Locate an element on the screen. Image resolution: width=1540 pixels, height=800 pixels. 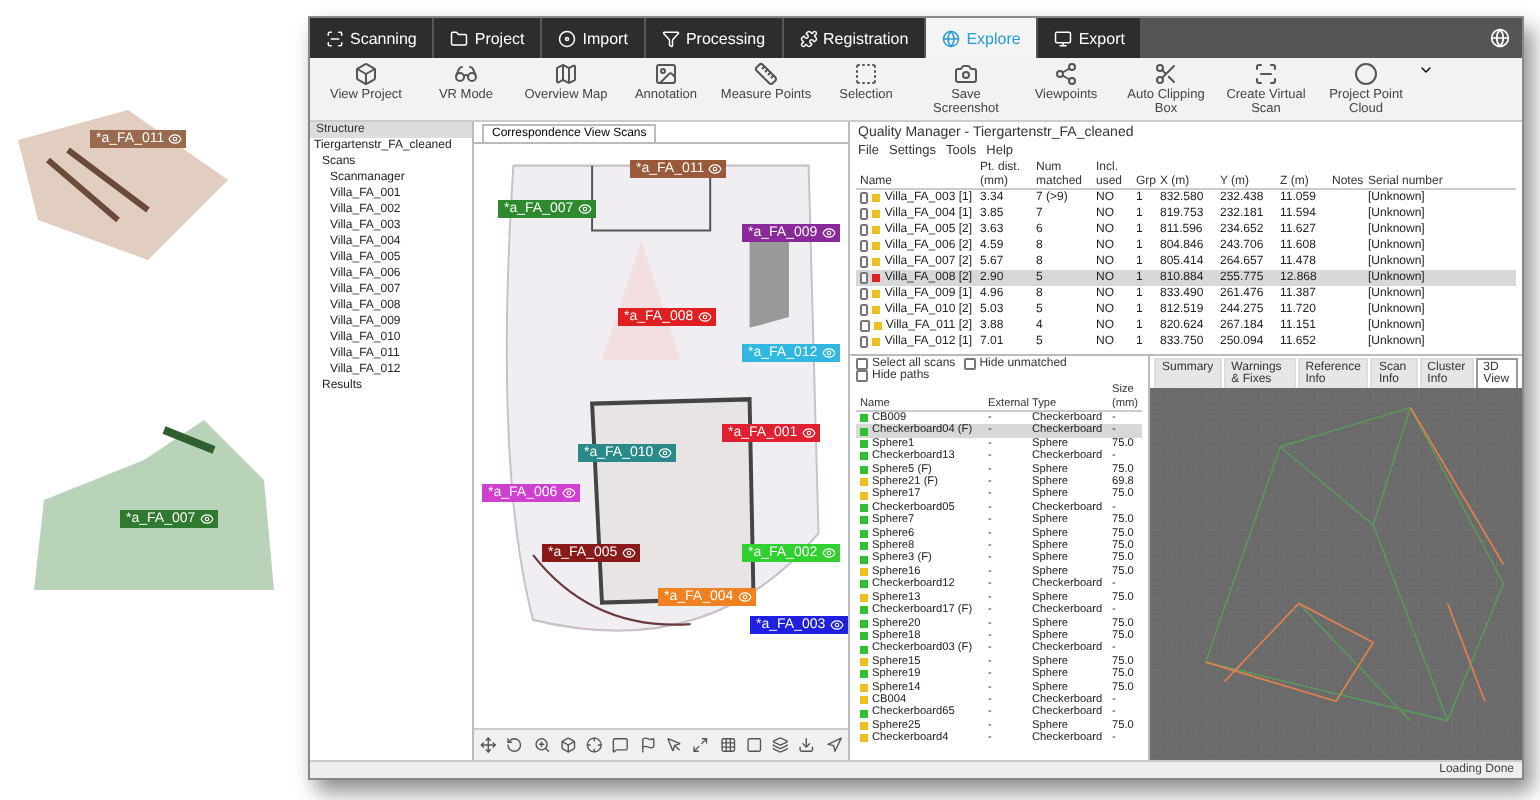
map-icon is located at coordinates (566, 74).